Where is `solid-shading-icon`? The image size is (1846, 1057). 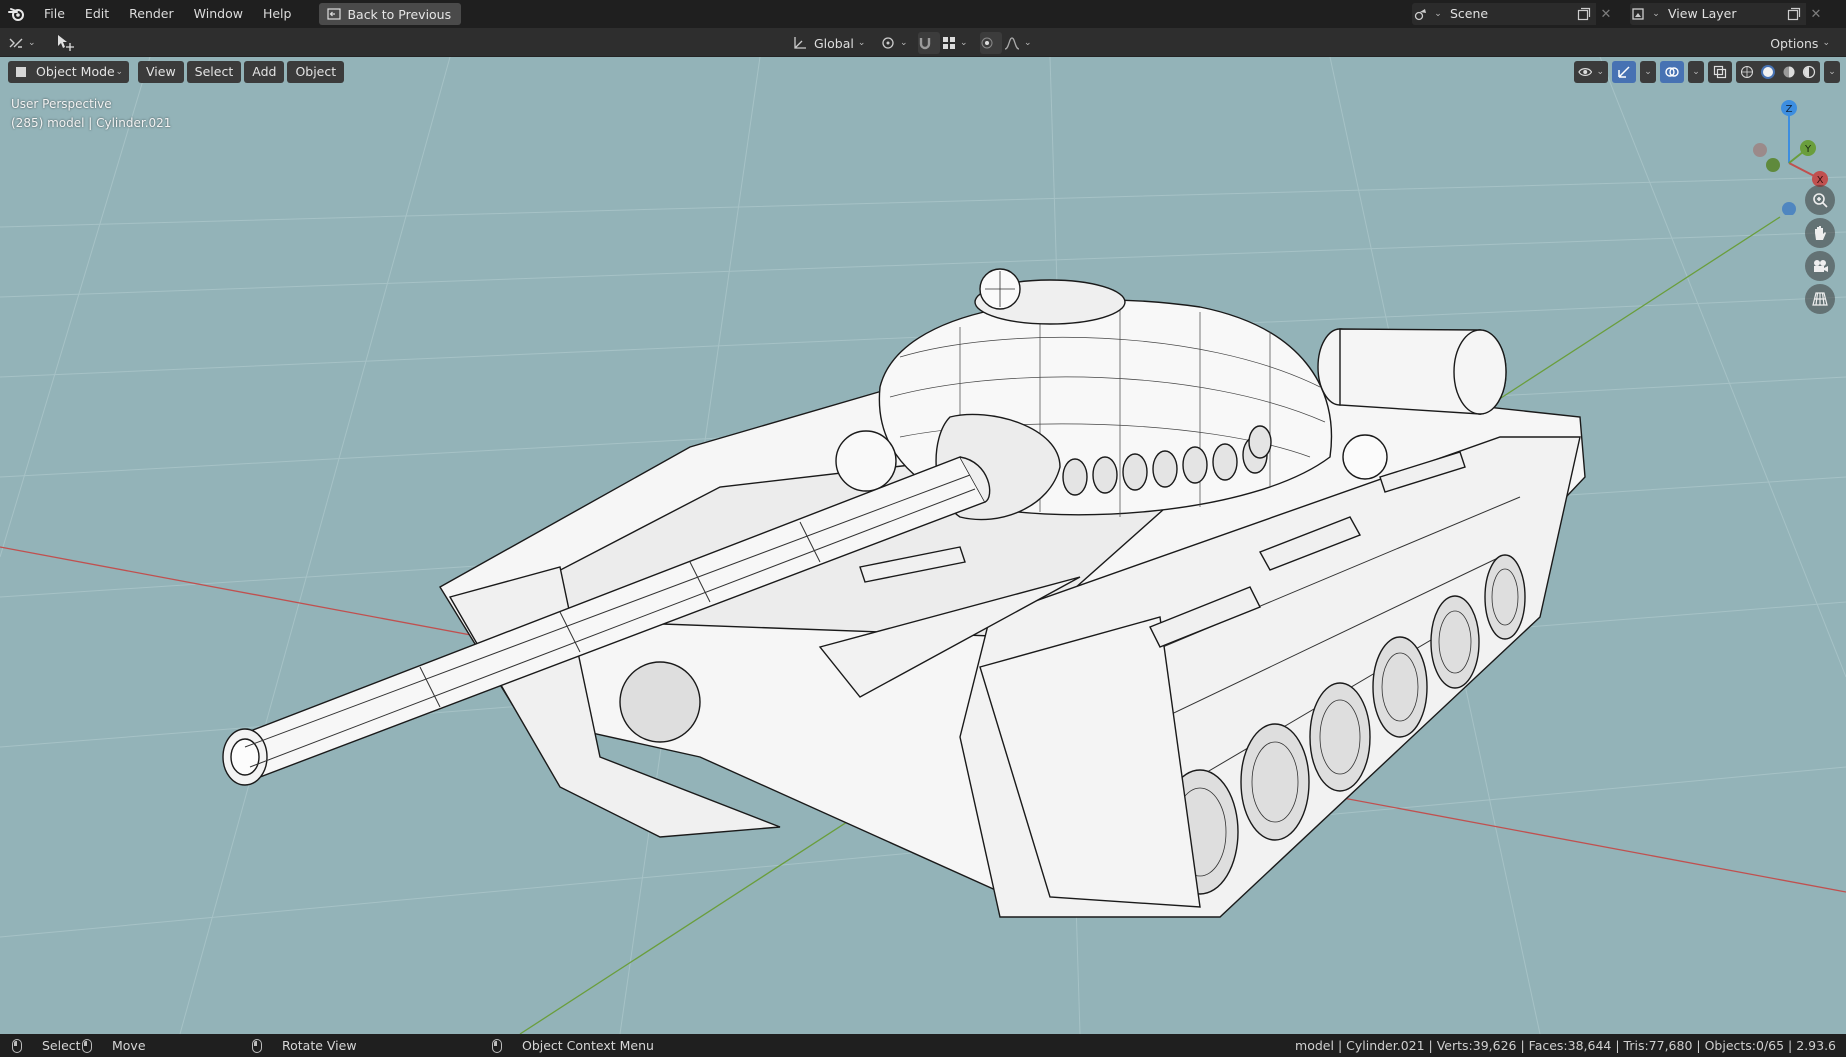 solid-shading-icon is located at coordinates (1768, 72).